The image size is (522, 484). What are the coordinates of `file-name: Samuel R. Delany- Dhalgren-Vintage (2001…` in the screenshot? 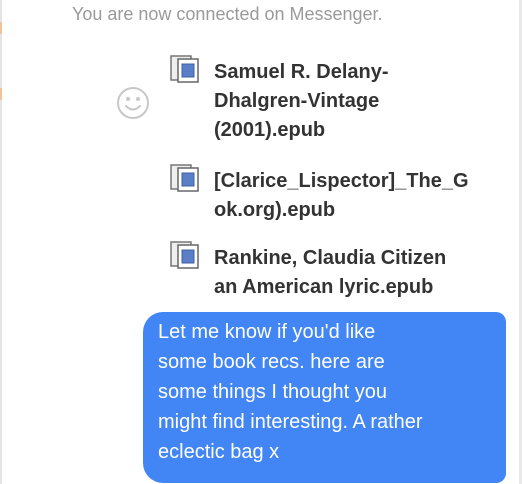 It's located at (301, 101).